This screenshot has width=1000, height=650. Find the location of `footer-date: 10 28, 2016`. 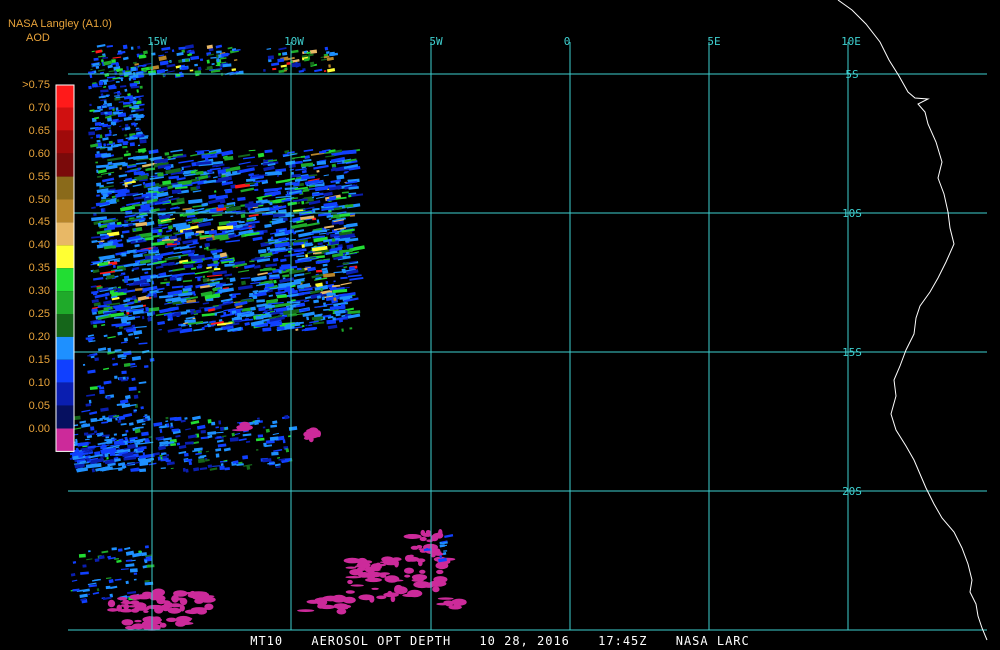

footer-date: 10 28, 2016 is located at coordinates (524, 641).